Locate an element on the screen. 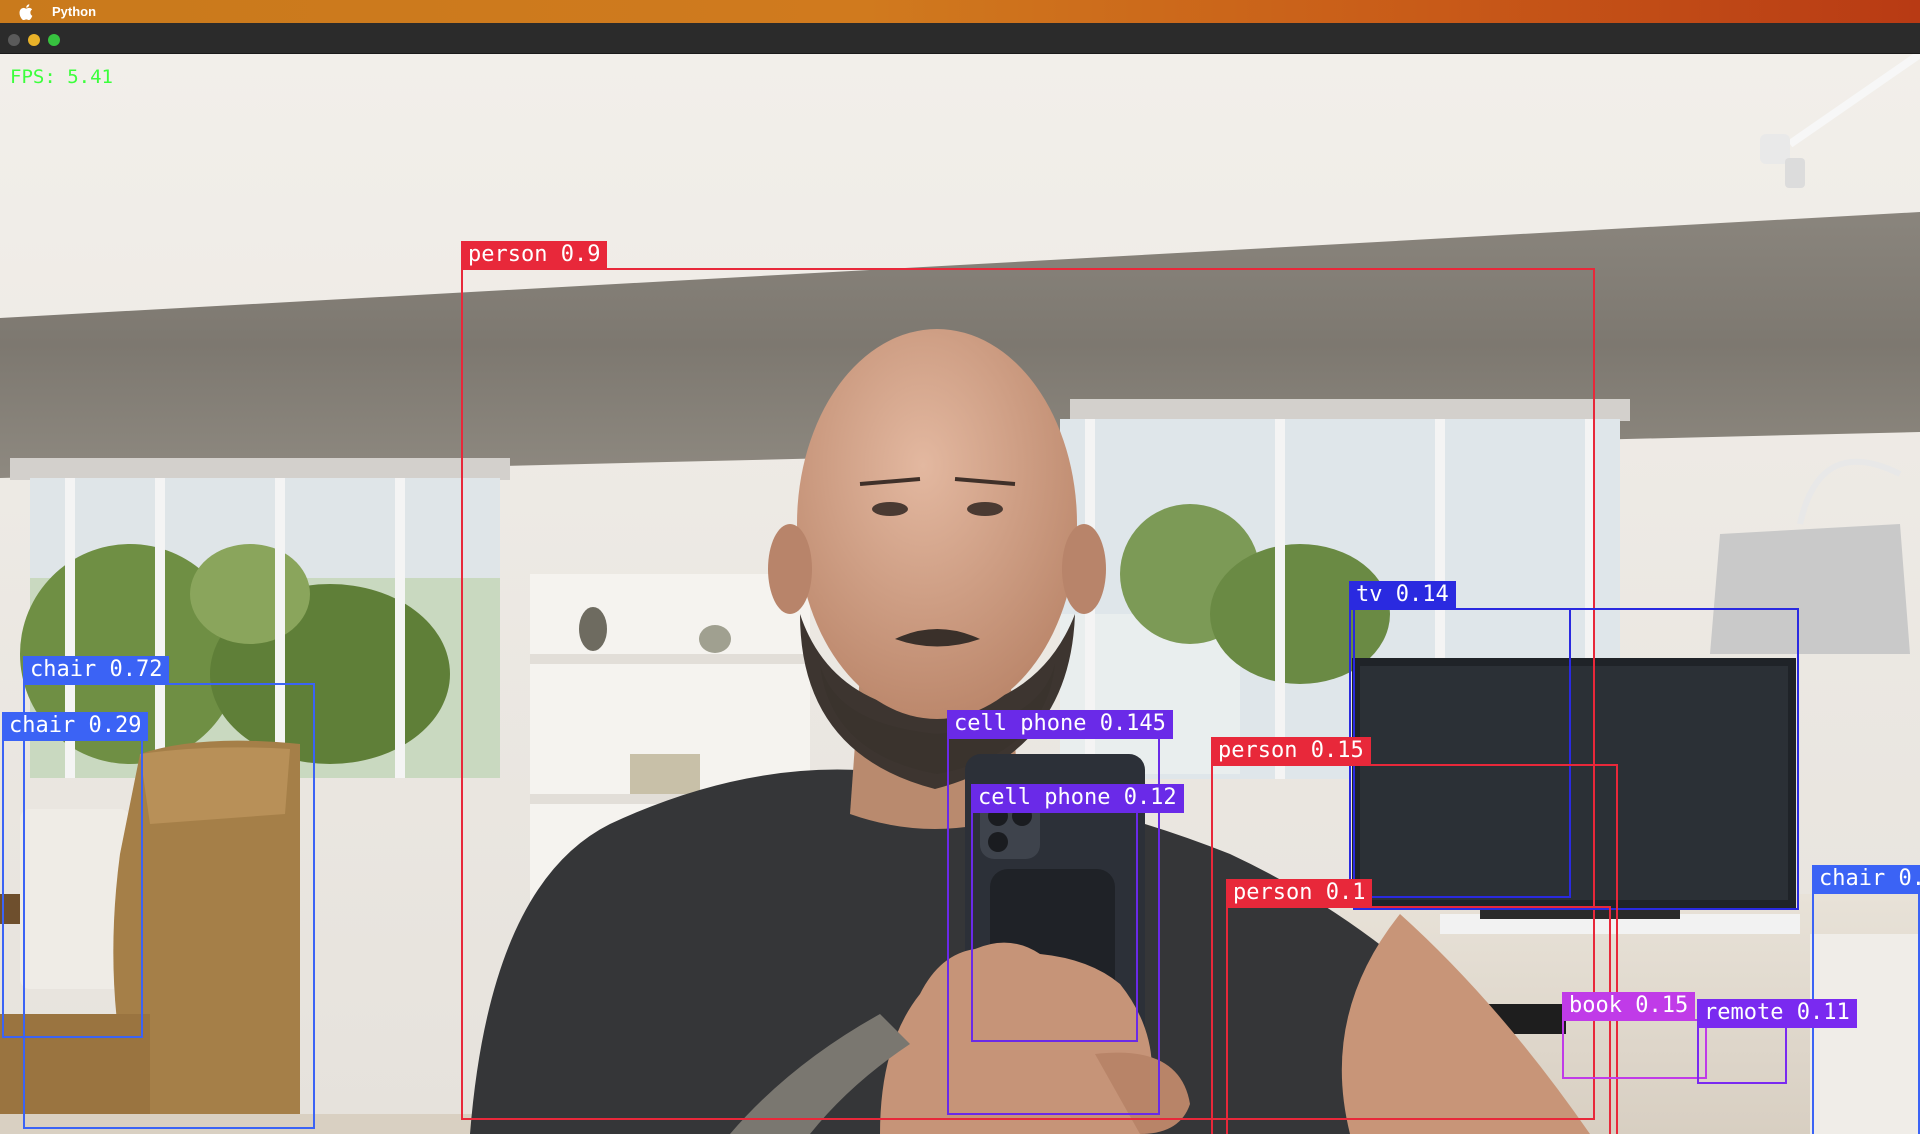 Image resolution: width=1920 pixels, height=1134 pixels. minimize-button is located at coordinates (34, 40).